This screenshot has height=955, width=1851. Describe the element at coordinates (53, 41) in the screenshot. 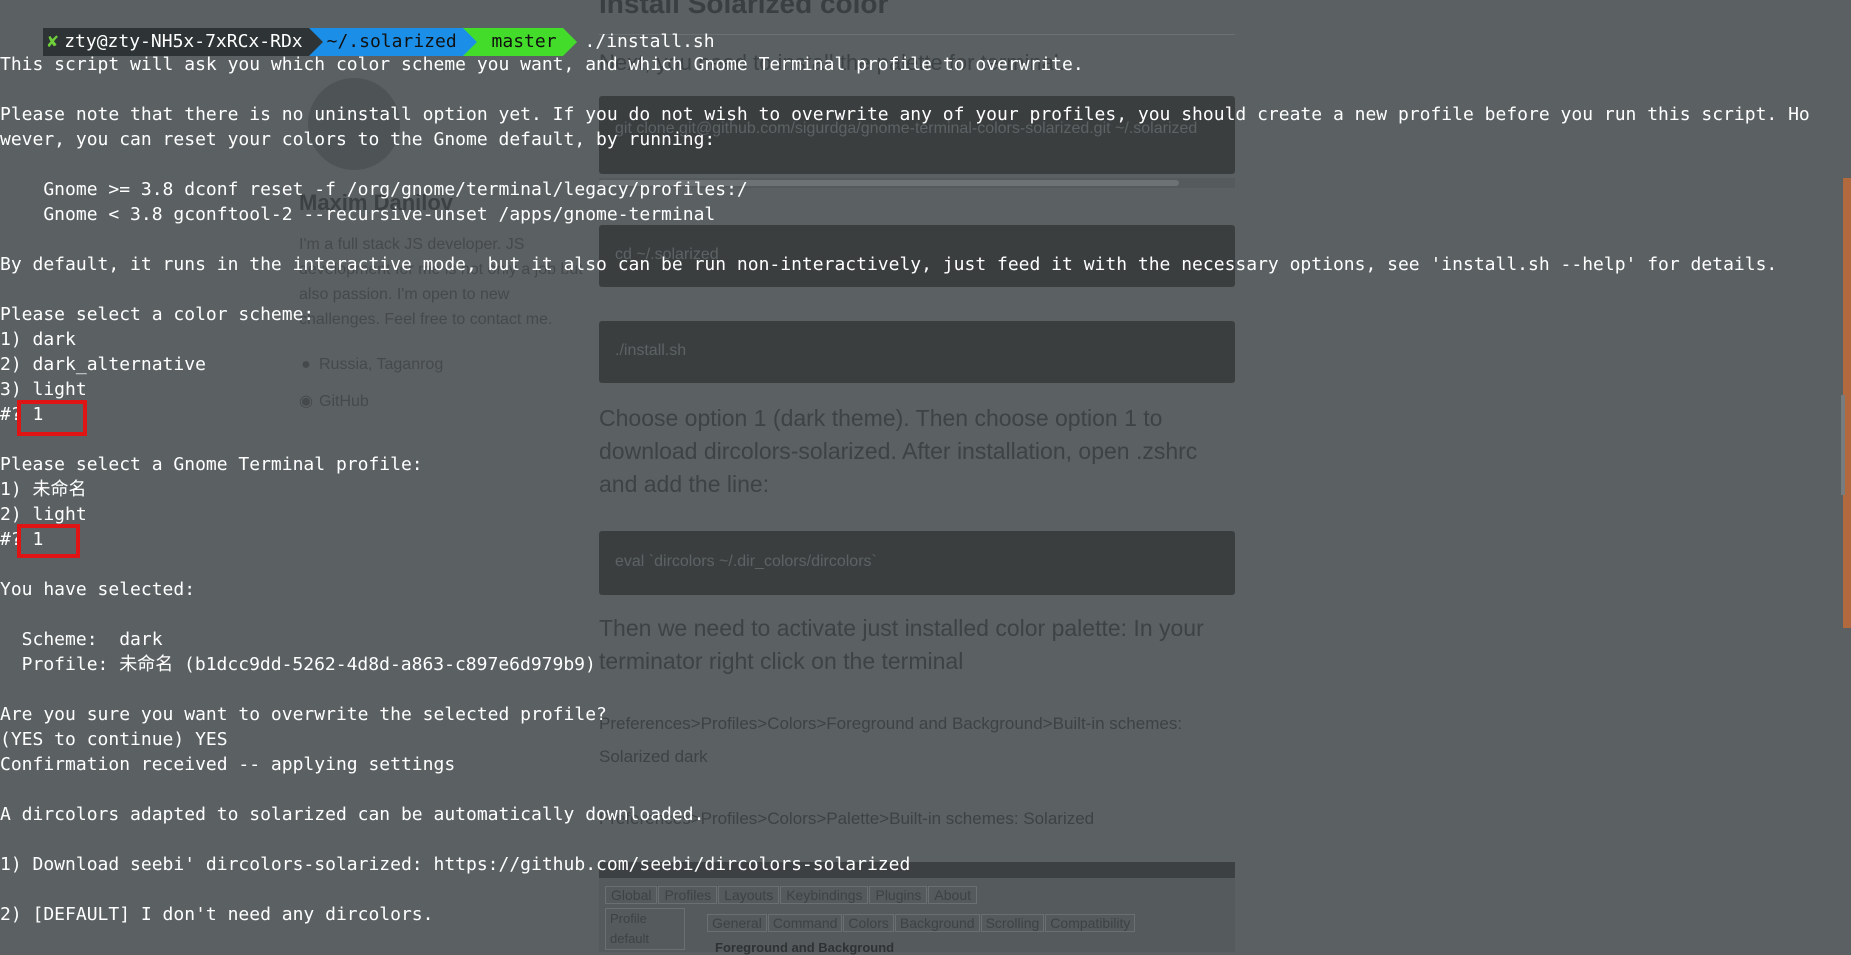

I see `error-status-icon: ✘` at that location.